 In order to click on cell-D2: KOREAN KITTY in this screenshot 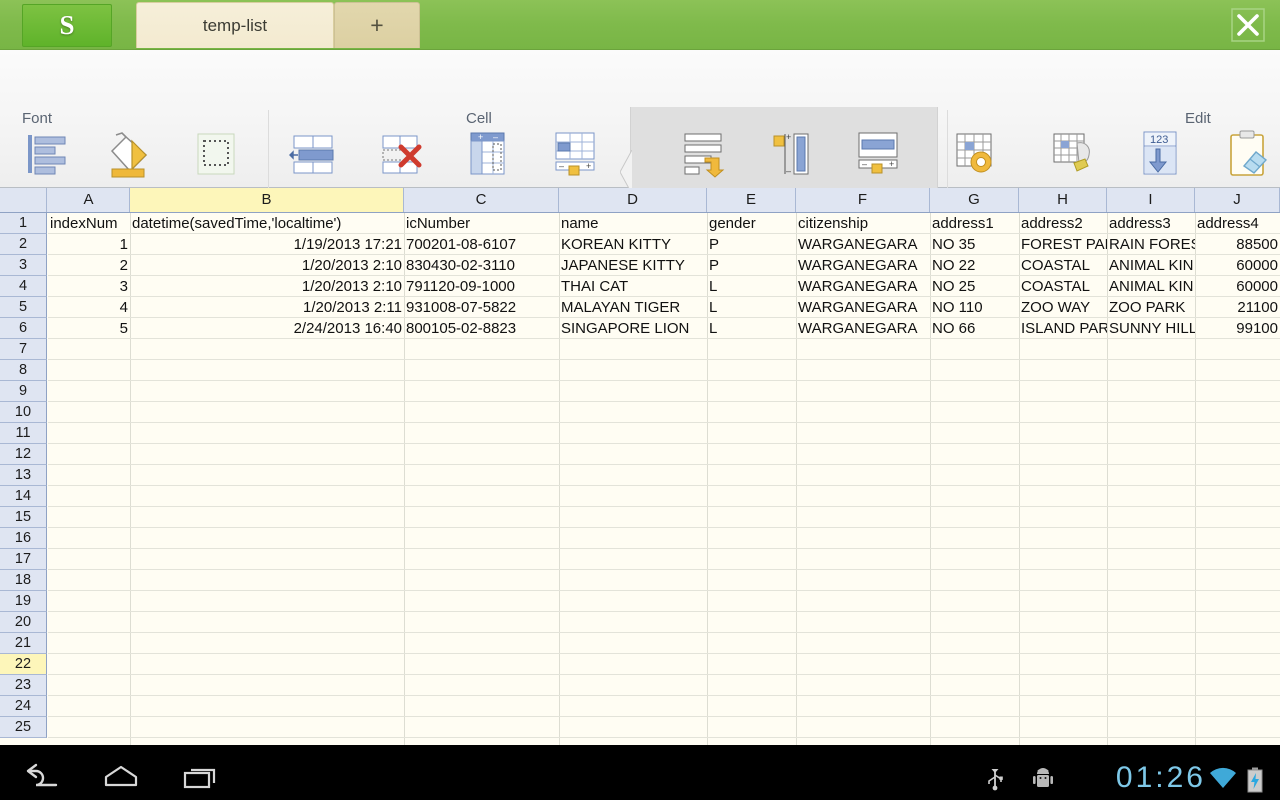, I will do `click(633, 245)`.